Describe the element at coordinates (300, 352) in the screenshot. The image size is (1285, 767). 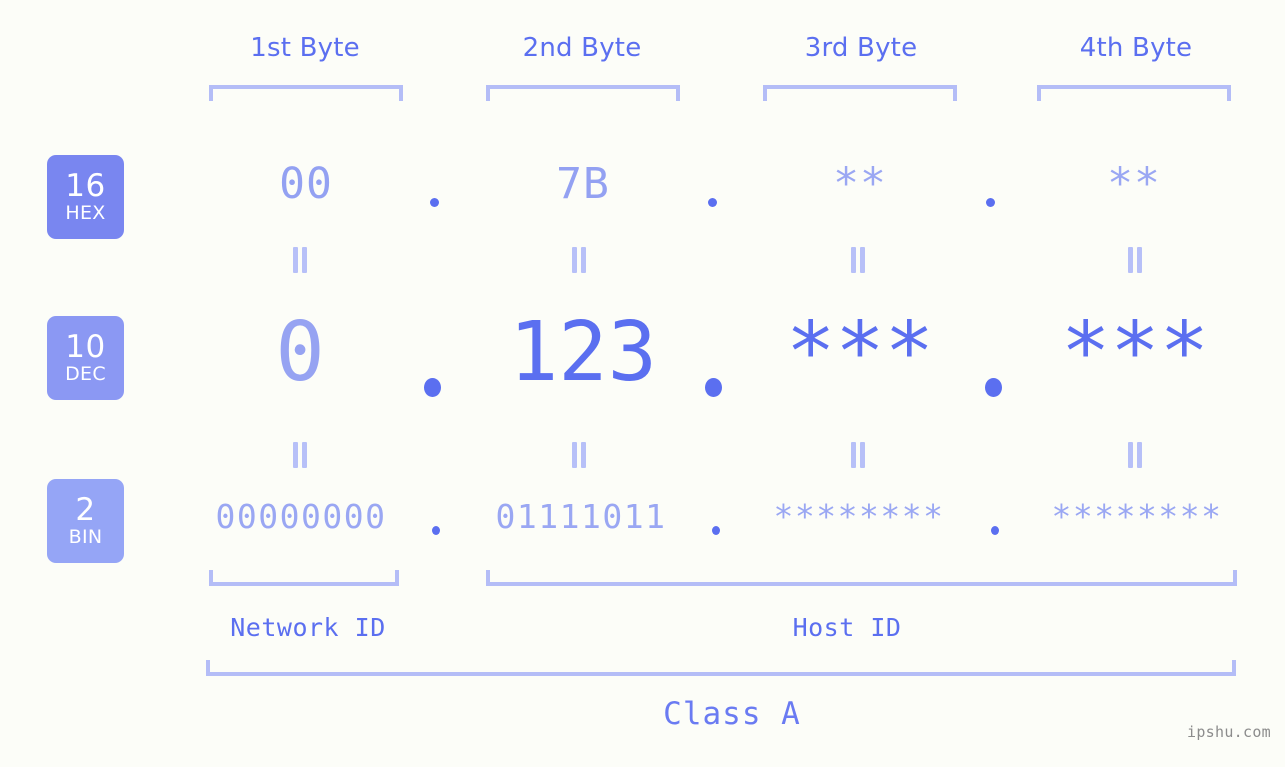
I see `dec-byte-1-value: 0` at that location.